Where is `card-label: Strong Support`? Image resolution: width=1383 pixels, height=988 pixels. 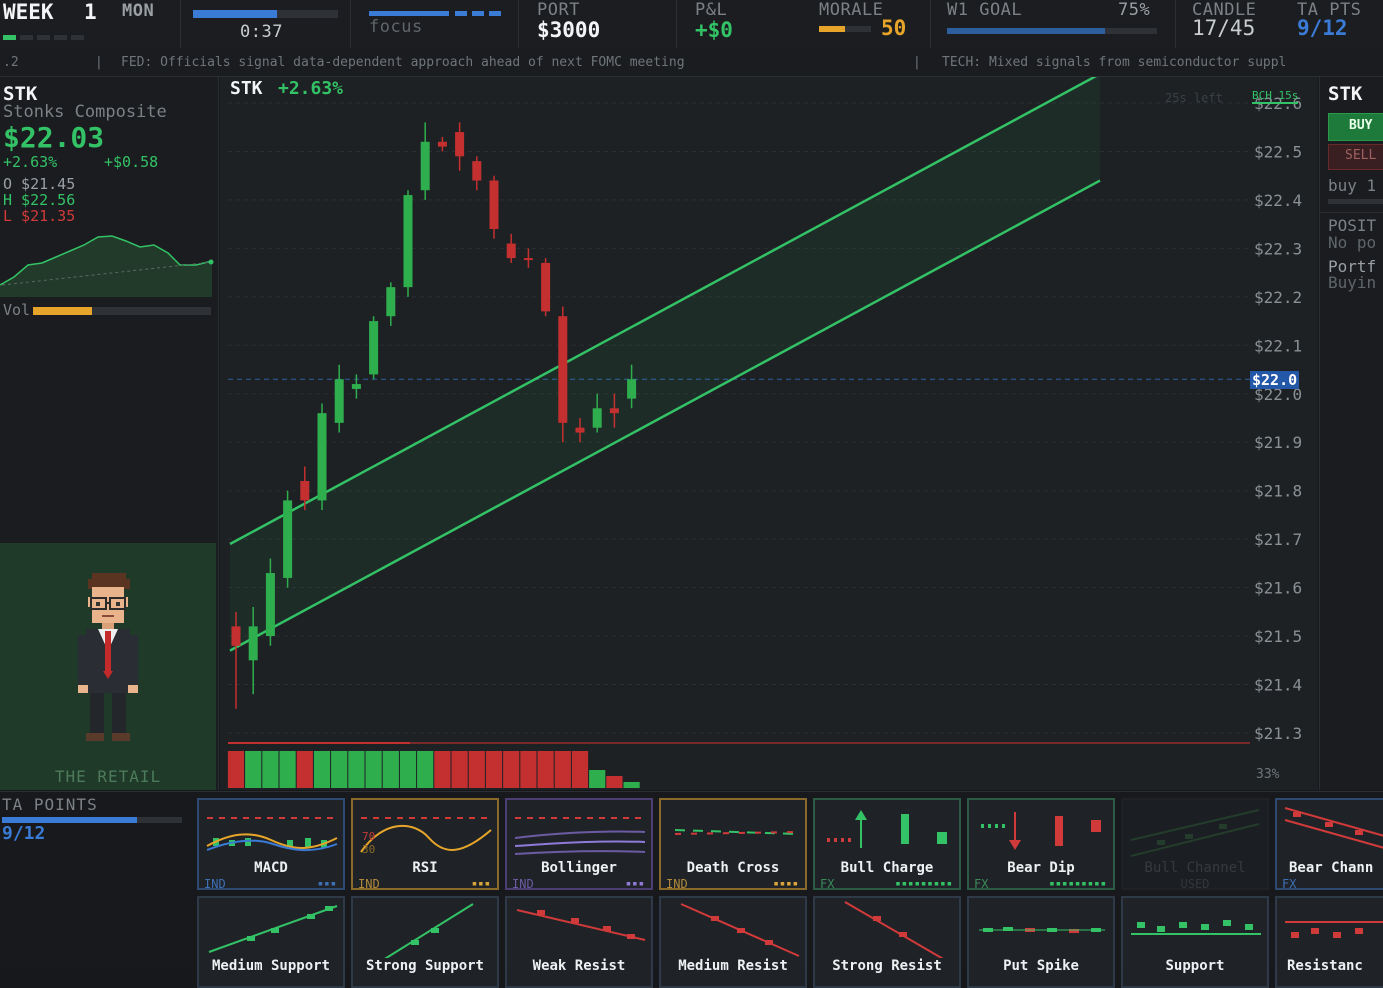
card-label: Strong Support is located at coordinates (424, 966).